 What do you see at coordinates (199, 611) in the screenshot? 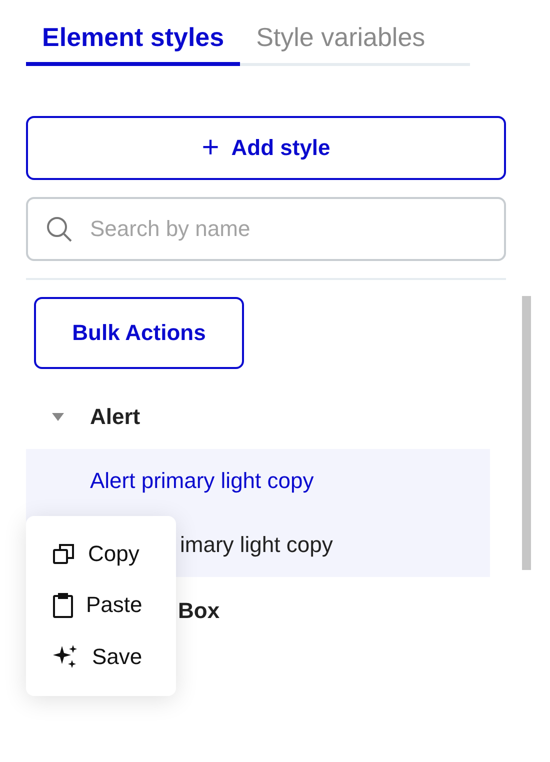
I see `group-label: Box` at bounding box center [199, 611].